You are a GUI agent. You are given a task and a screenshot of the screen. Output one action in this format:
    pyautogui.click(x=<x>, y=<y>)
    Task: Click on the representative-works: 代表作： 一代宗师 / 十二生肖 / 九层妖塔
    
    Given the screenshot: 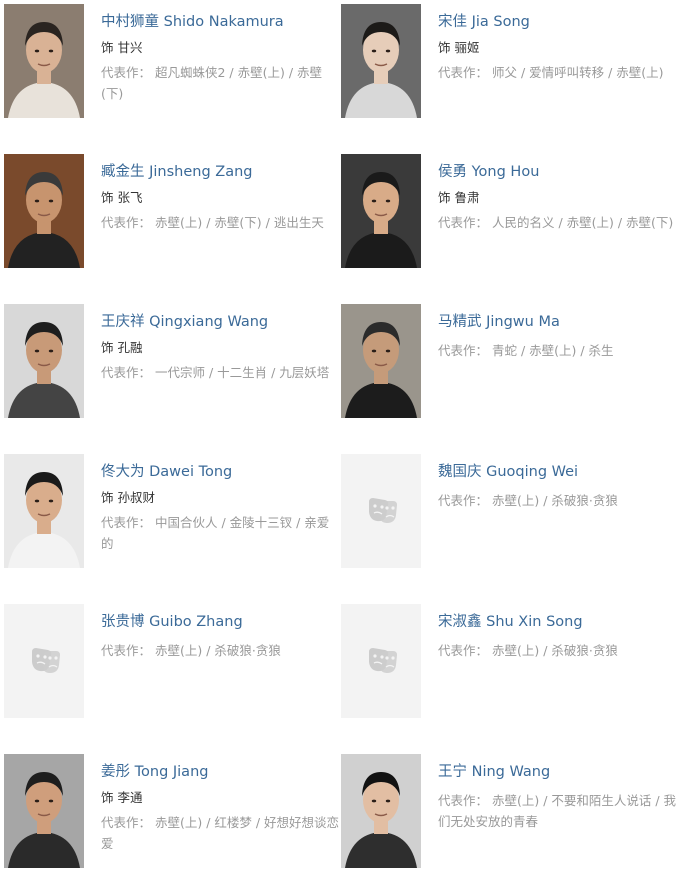 What is the action you would take?
    pyautogui.click(x=221, y=372)
    